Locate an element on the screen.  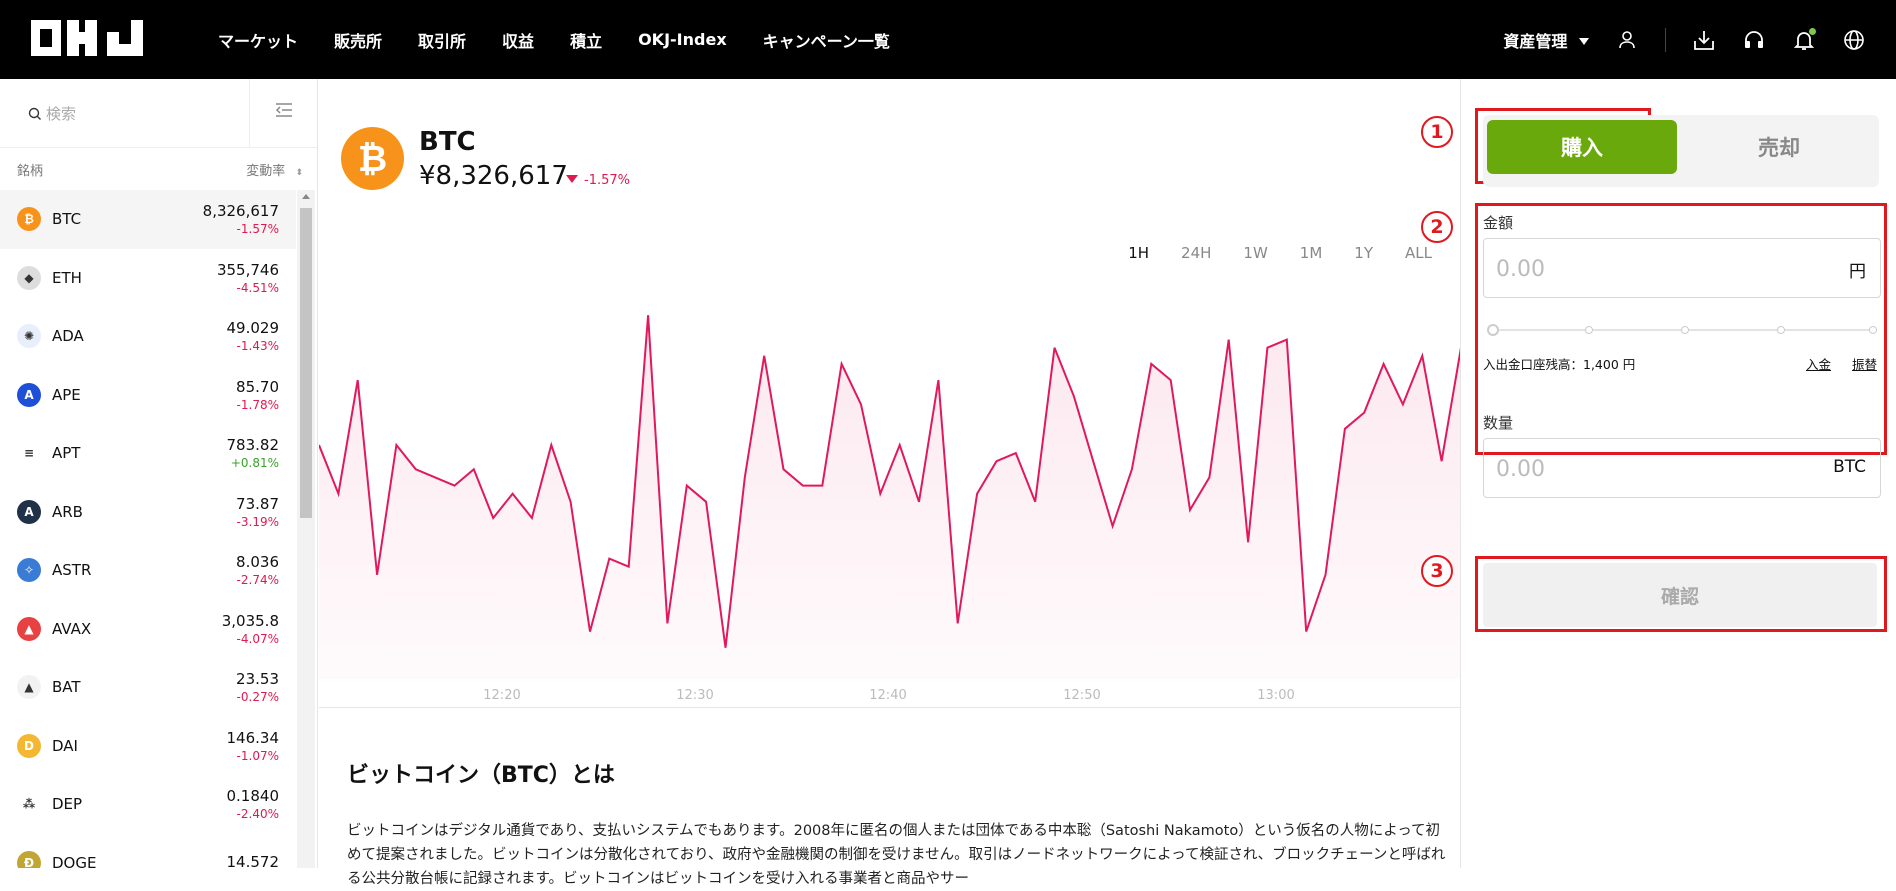
deposit-link: 入金 is located at coordinates (1818, 363).